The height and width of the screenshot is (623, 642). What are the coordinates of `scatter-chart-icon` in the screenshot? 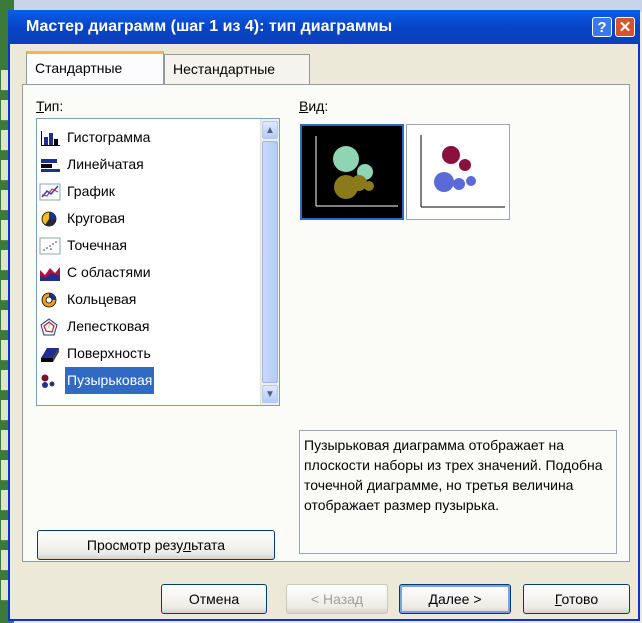 It's located at (50, 246).